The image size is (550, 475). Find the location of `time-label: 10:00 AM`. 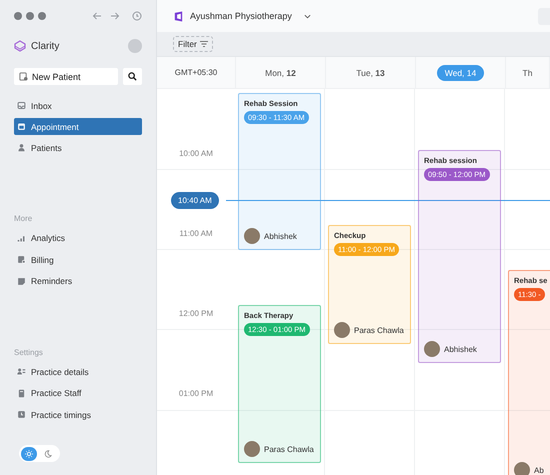

time-label: 10:00 AM is located at coordinates (196, 153).